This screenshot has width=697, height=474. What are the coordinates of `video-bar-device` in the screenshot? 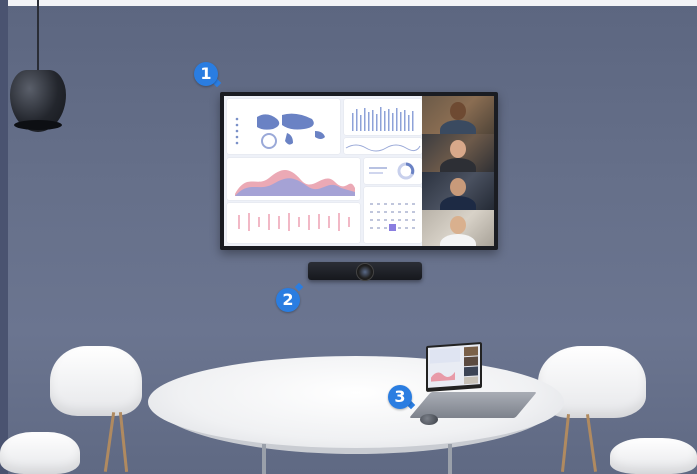 It's located at (365, 271).